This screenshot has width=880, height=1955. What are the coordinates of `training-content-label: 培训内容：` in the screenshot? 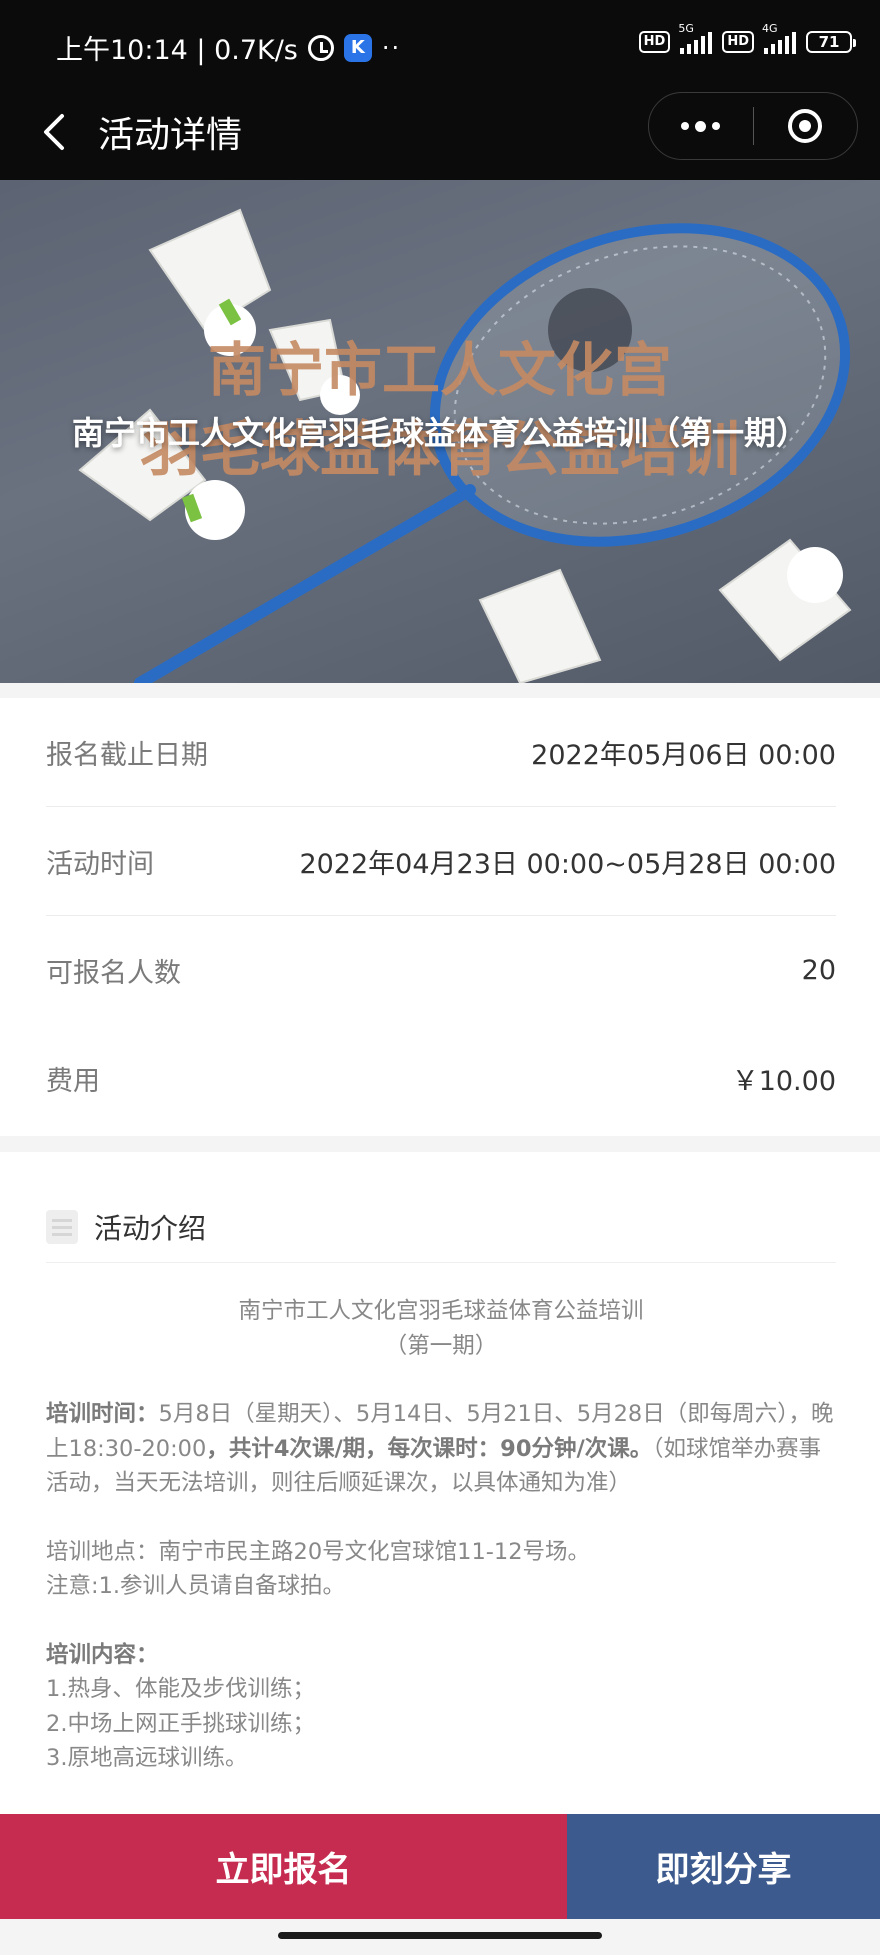 It's located at (102, 1654).